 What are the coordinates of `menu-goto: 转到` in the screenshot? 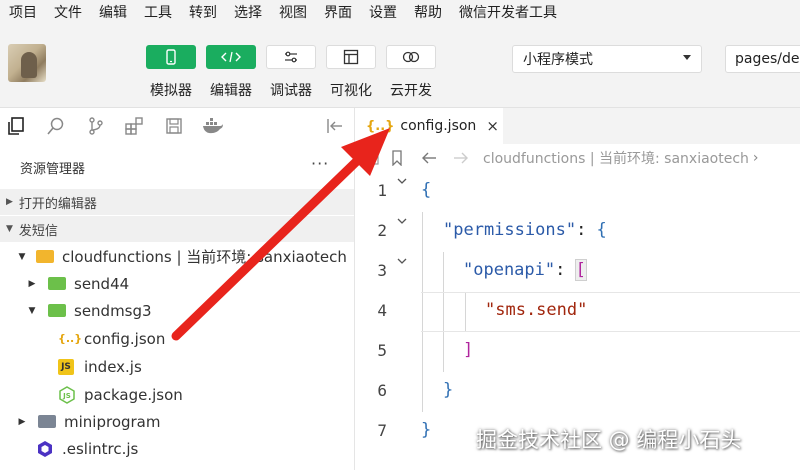 It's located at (202, 12).